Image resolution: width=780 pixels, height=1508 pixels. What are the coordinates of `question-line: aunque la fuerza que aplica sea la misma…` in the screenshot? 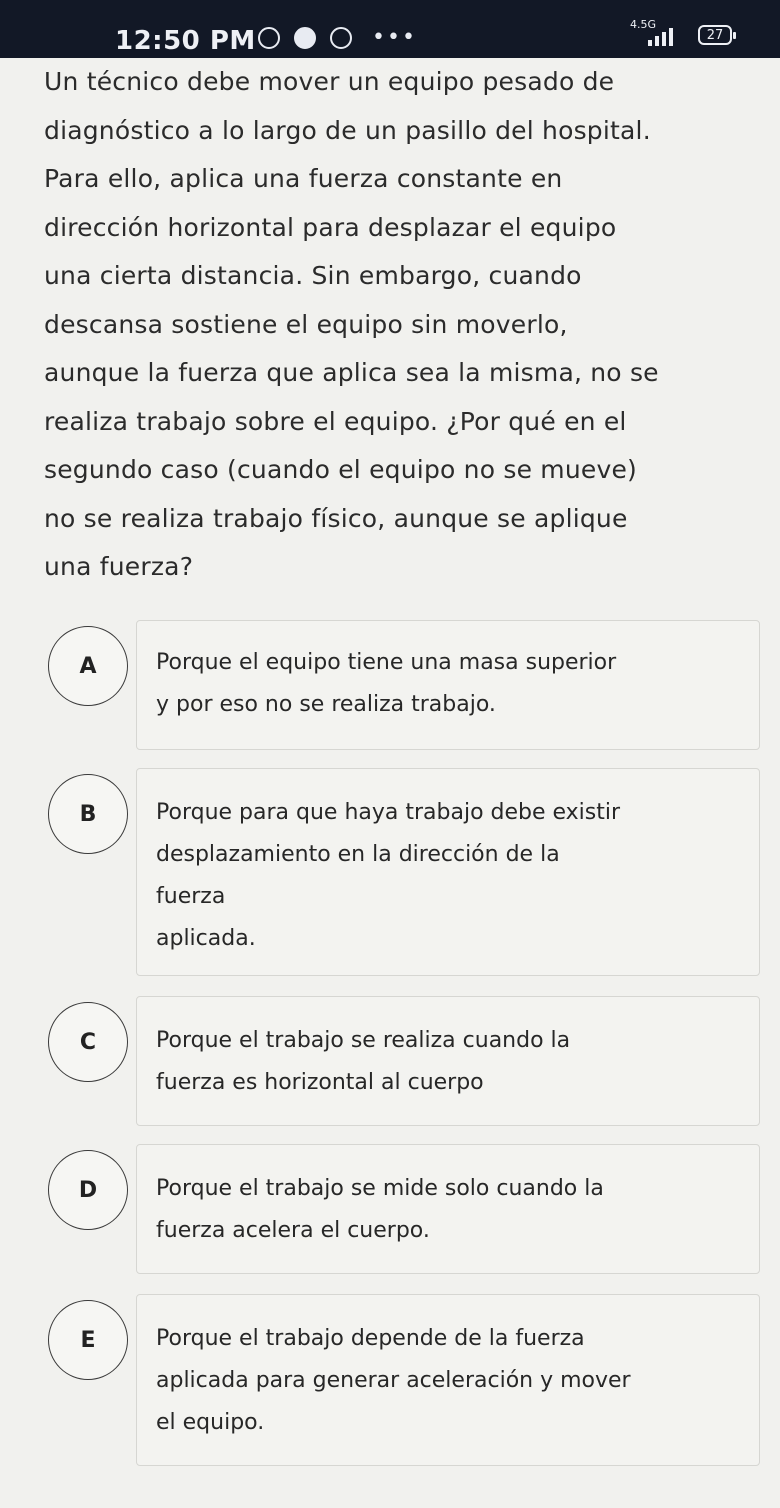 It's located at (351, 372).